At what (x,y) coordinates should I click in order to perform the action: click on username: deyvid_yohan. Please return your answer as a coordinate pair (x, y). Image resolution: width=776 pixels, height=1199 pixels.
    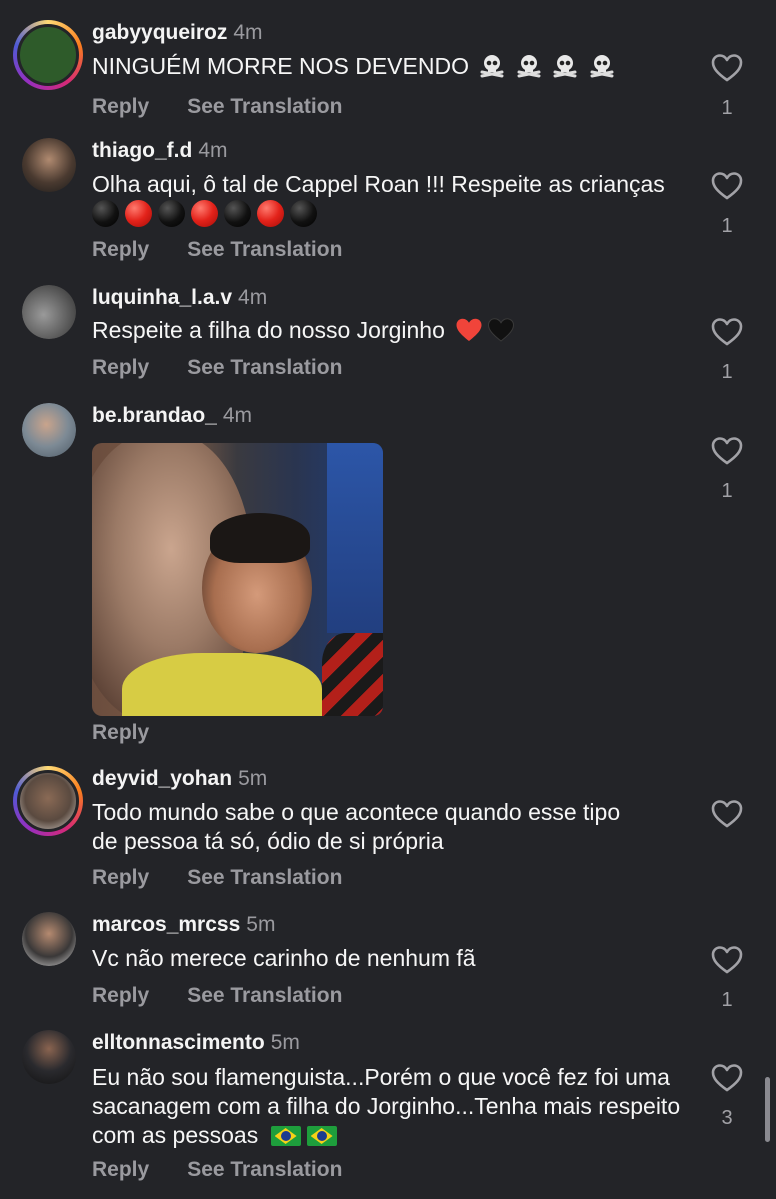
    Looking at the image, I should click on (162, 778).